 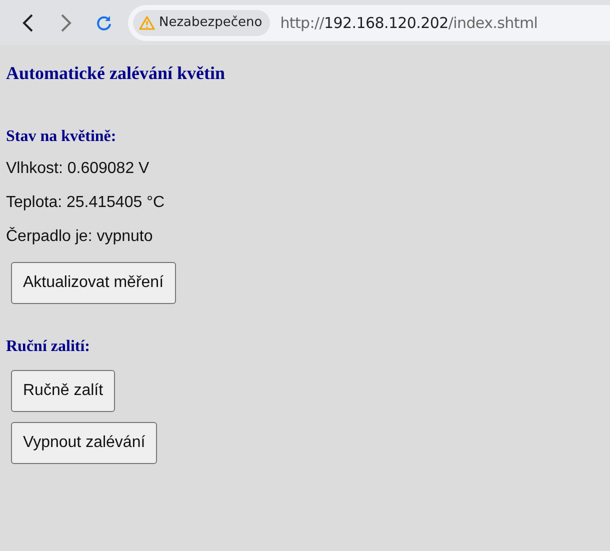 I want to click on section-heading: Stav na květině:, so click(x=62, y=137).